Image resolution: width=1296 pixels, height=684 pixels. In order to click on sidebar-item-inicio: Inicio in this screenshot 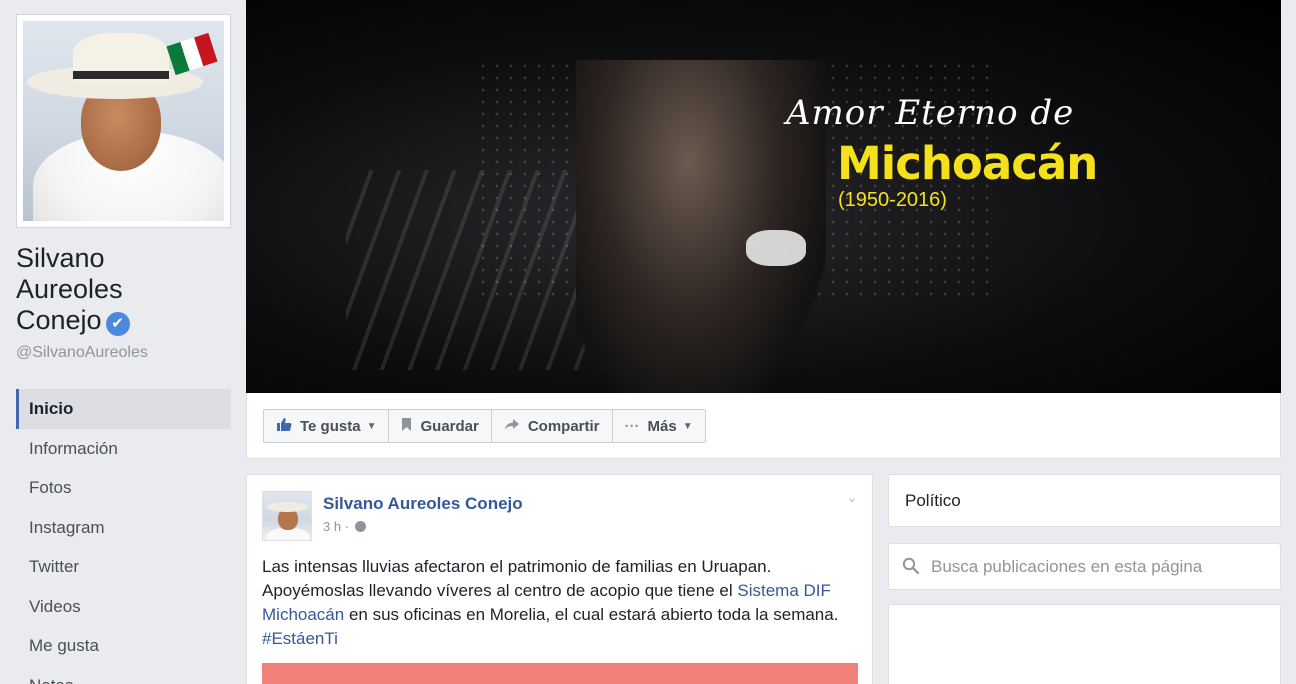, I will do `click(123, 409)`.